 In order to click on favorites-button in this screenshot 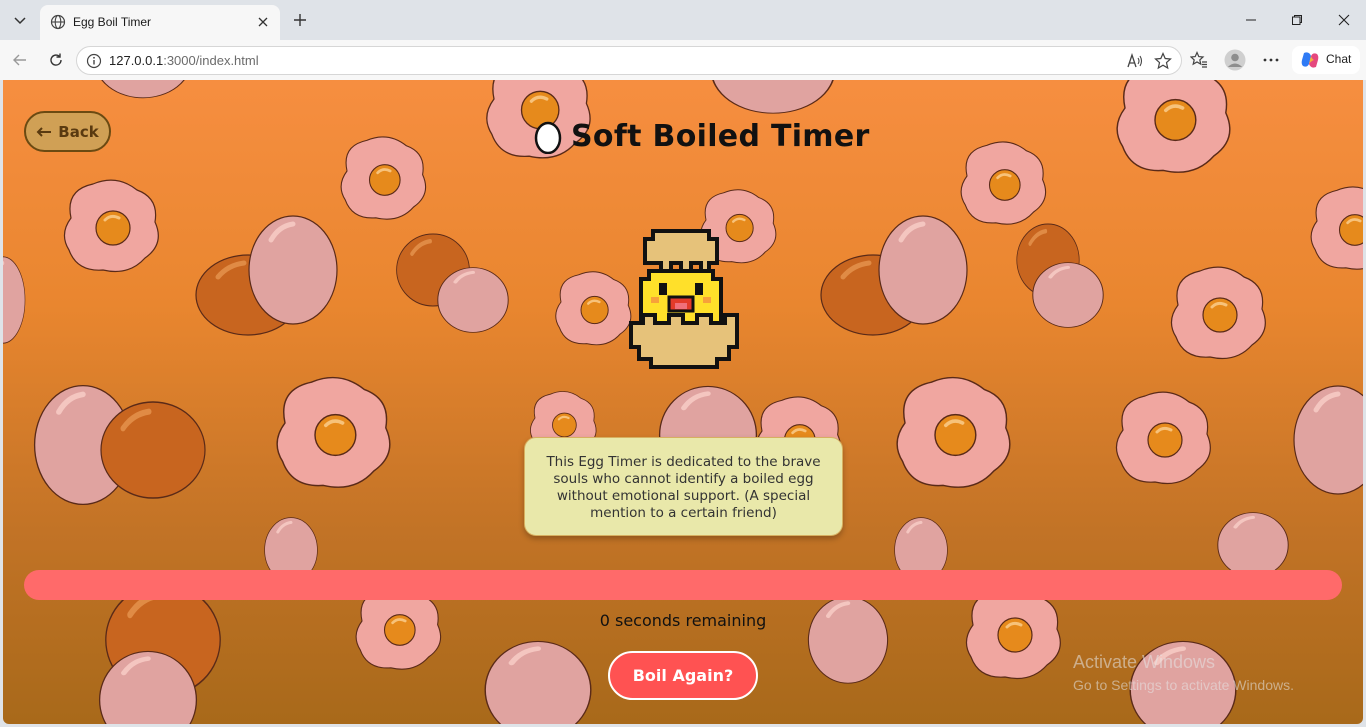, I will do `click(1199, 60)`.